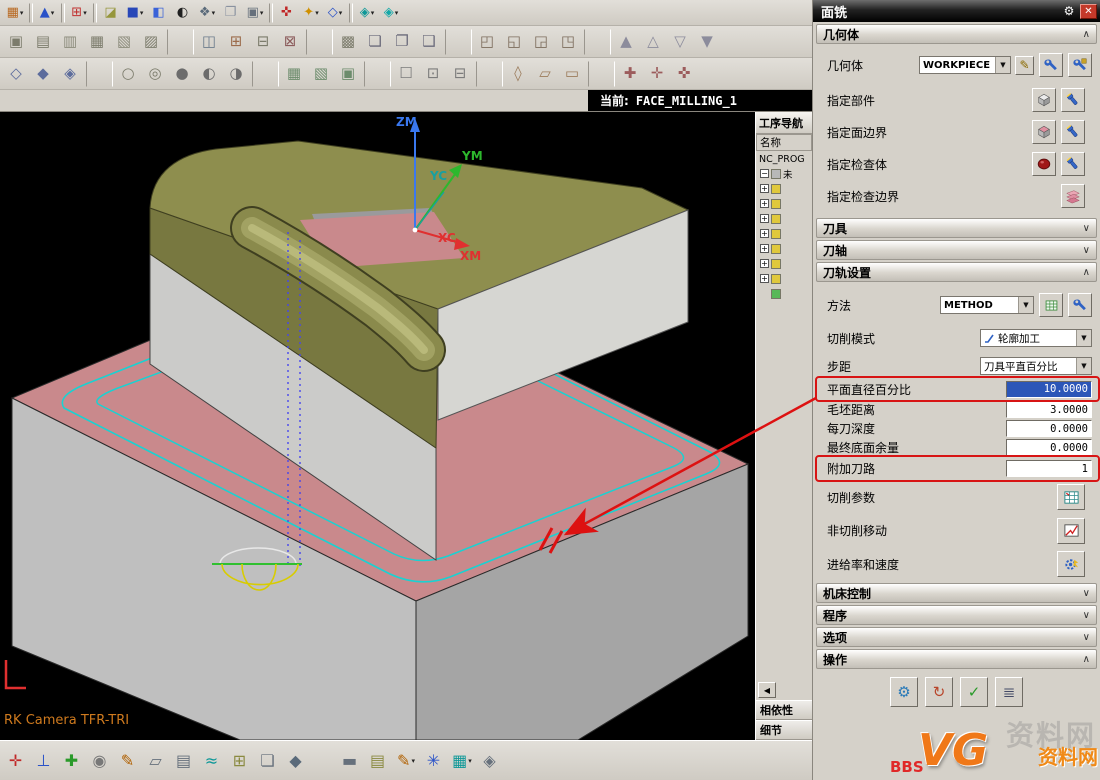 This screenshot has height=780, width=1100. Describe the element at coordinates (1044, 100) in the screenshot. I see `select-part-button` at that location.